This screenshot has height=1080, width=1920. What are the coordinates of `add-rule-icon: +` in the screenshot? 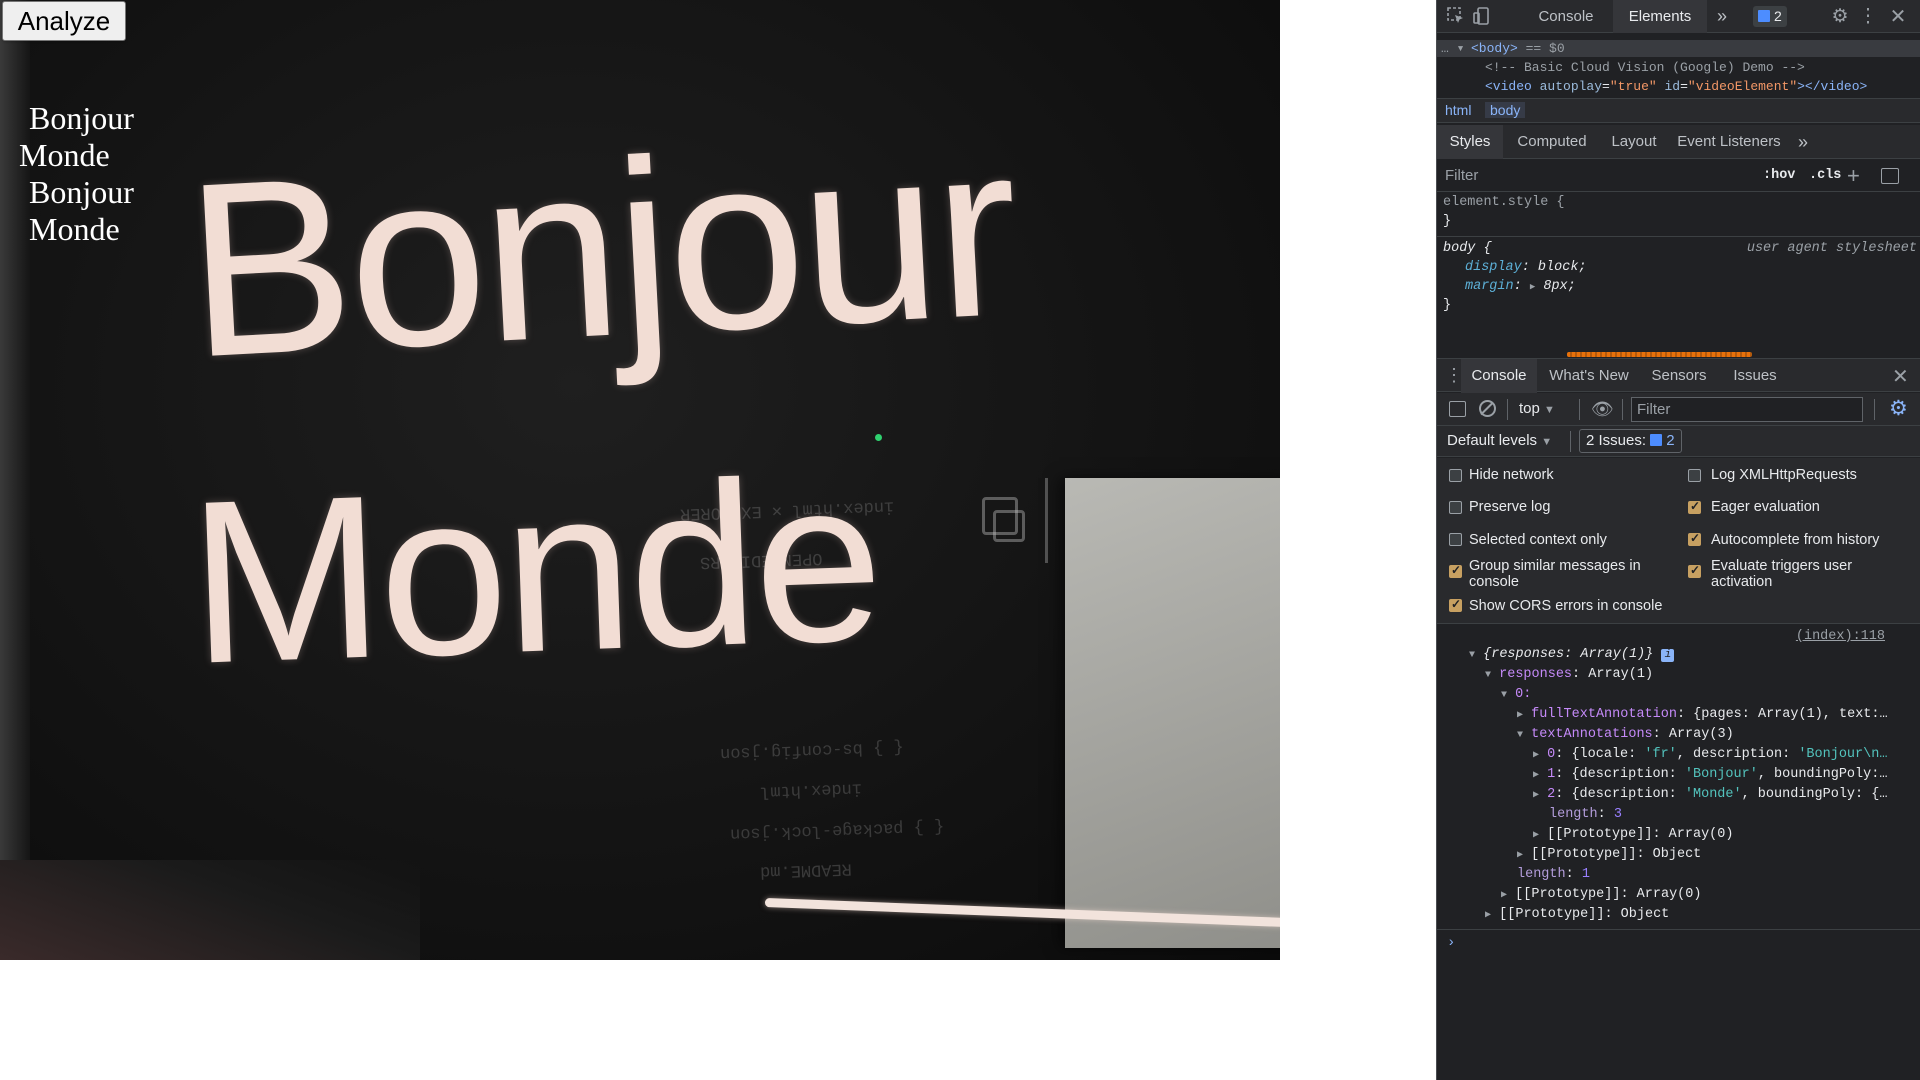 It's located at (1853, 176).